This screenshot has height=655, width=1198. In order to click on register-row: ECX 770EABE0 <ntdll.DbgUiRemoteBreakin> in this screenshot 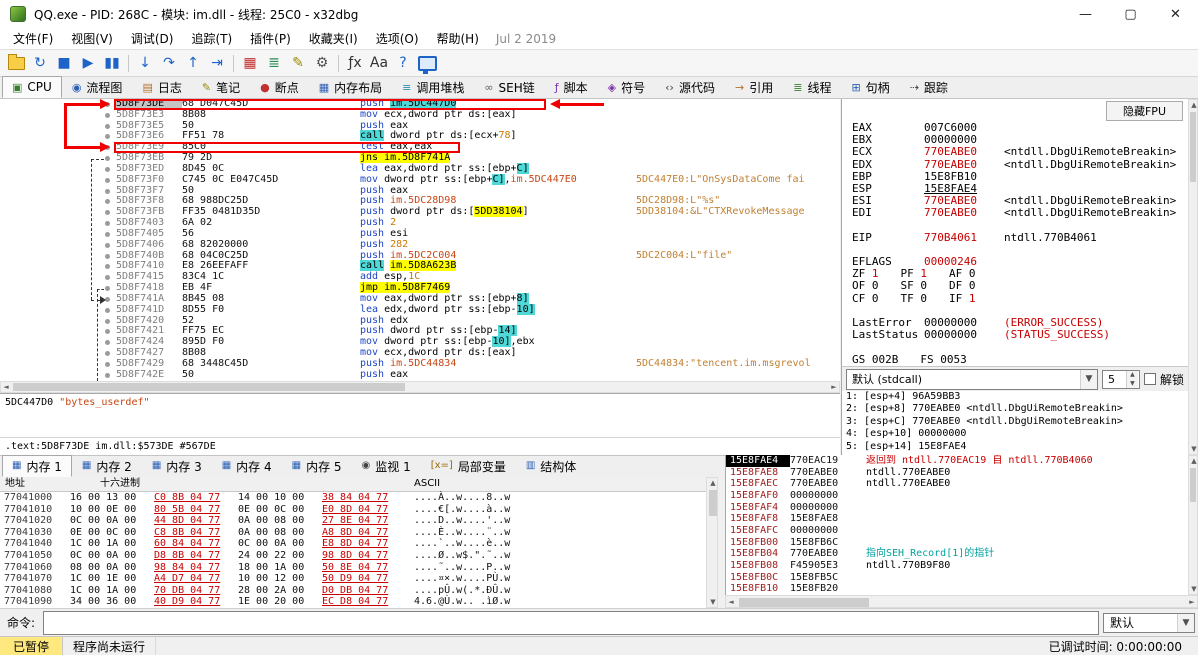, I will do `click(1015, 152)`.